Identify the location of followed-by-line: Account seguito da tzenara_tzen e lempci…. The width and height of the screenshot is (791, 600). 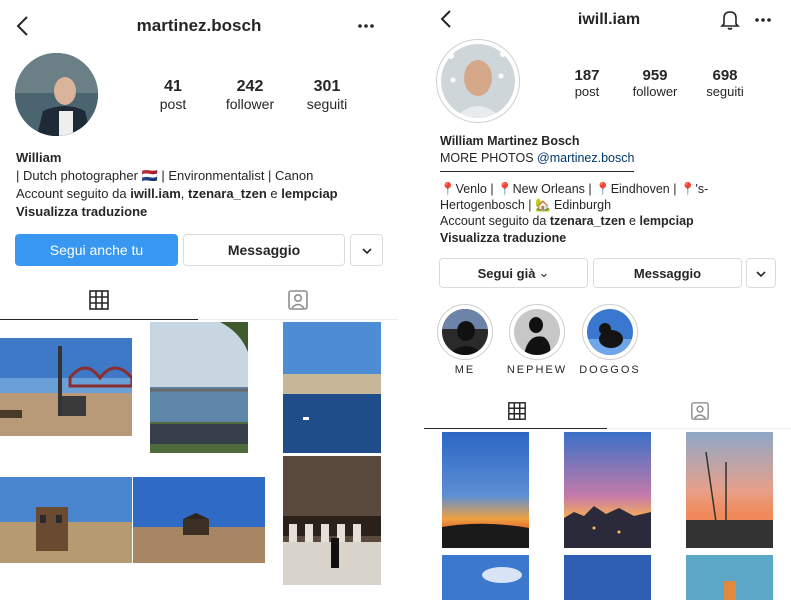
(567, 221).